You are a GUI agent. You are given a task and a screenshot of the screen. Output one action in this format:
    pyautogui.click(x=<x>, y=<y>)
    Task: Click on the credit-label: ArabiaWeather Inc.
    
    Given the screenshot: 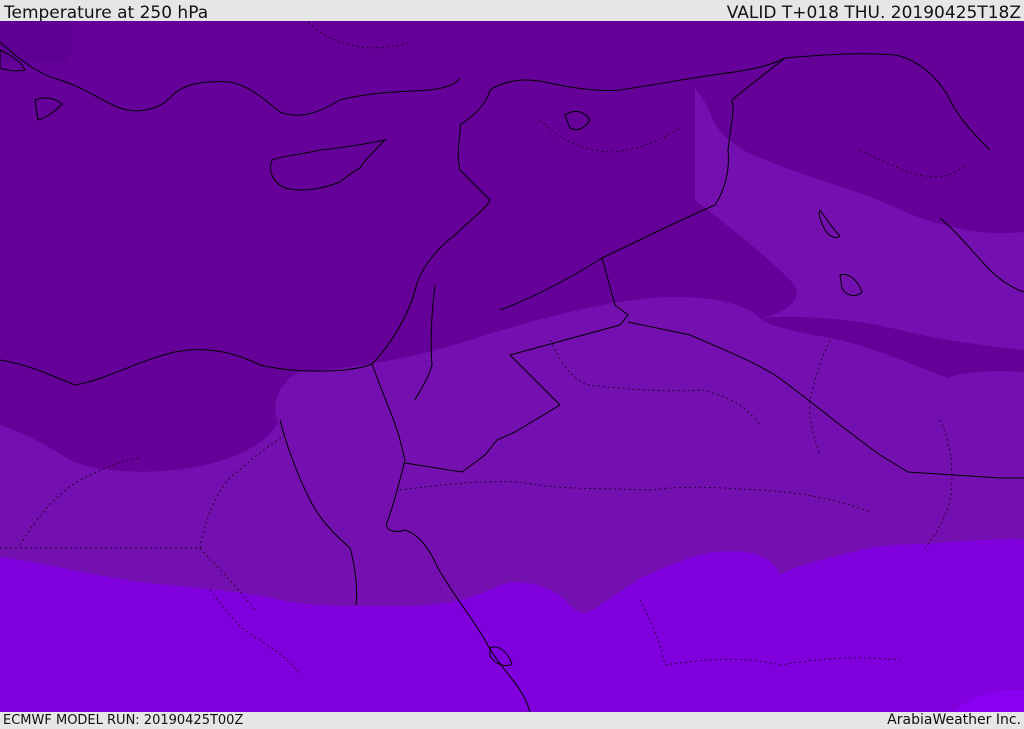 What is the action you would take?
    pyautogui.click(x=954, y=720)
    